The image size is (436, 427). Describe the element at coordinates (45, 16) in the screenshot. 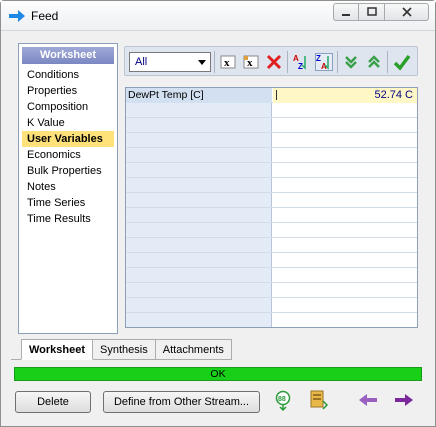

I see `window-title: Feed` at that location.